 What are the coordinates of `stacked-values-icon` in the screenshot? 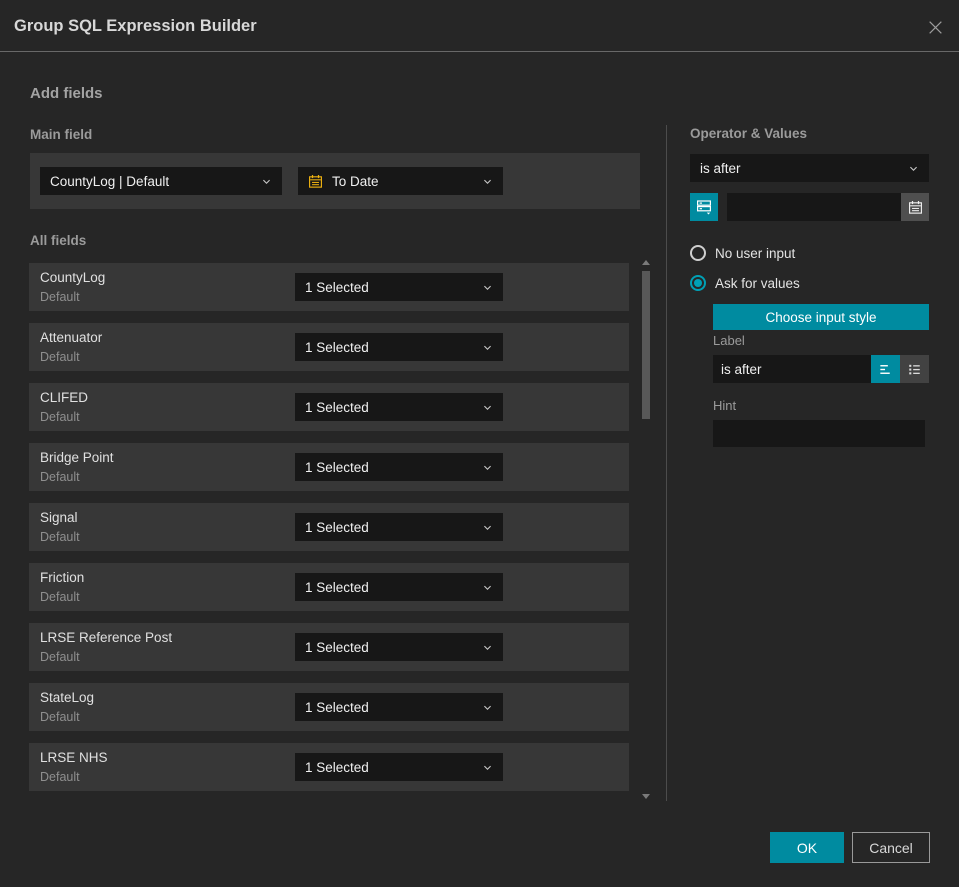 It's located at (704, 207).